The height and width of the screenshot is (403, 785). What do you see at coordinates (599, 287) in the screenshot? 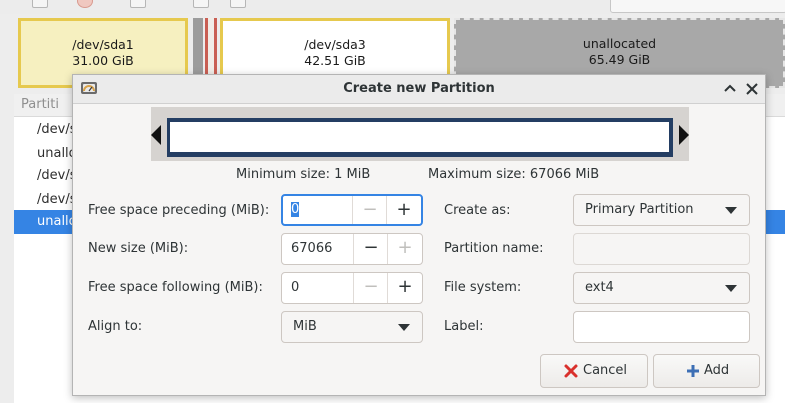
I see `file-system-value: ext4` at bounding box center [599, 287].